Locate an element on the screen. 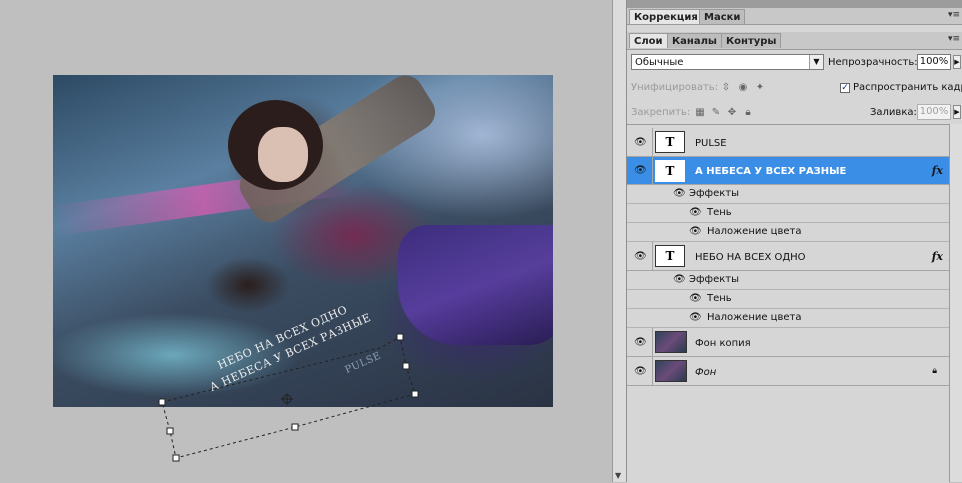 This screenshot has width=962, height=483. propagate-frame-label: Распространить кадр is located at coordinates (907, 87).